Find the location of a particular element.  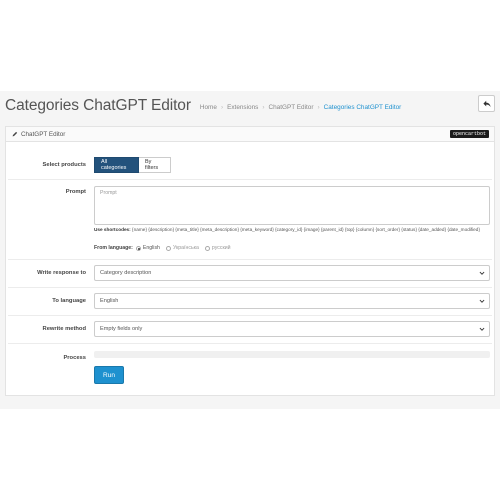

radio-checked-icon is located at coordinates (138, 248).